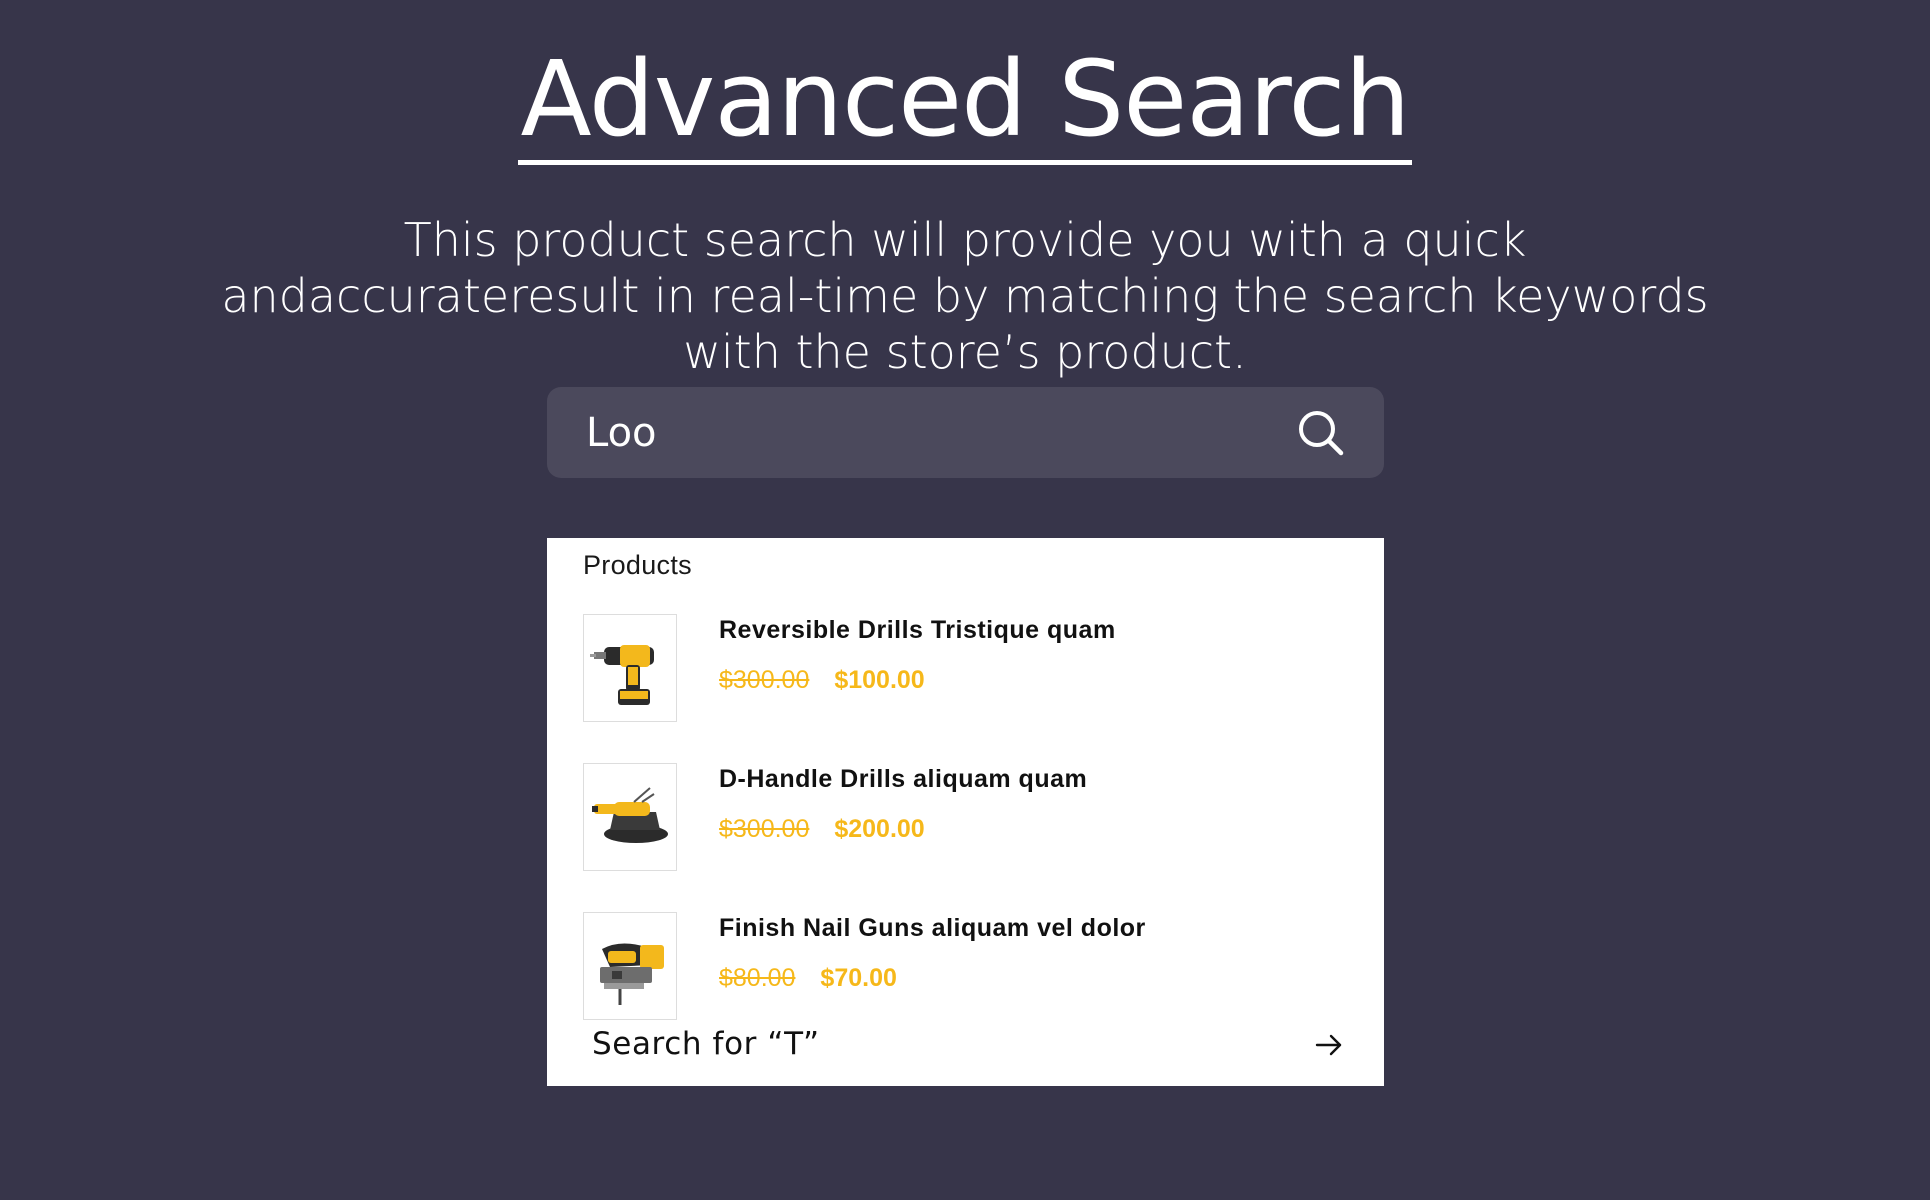  What do you see at coordinates (879, 829) in the screenshot?
I see `sale-price: $200.00` at bounding box center [879, 829].